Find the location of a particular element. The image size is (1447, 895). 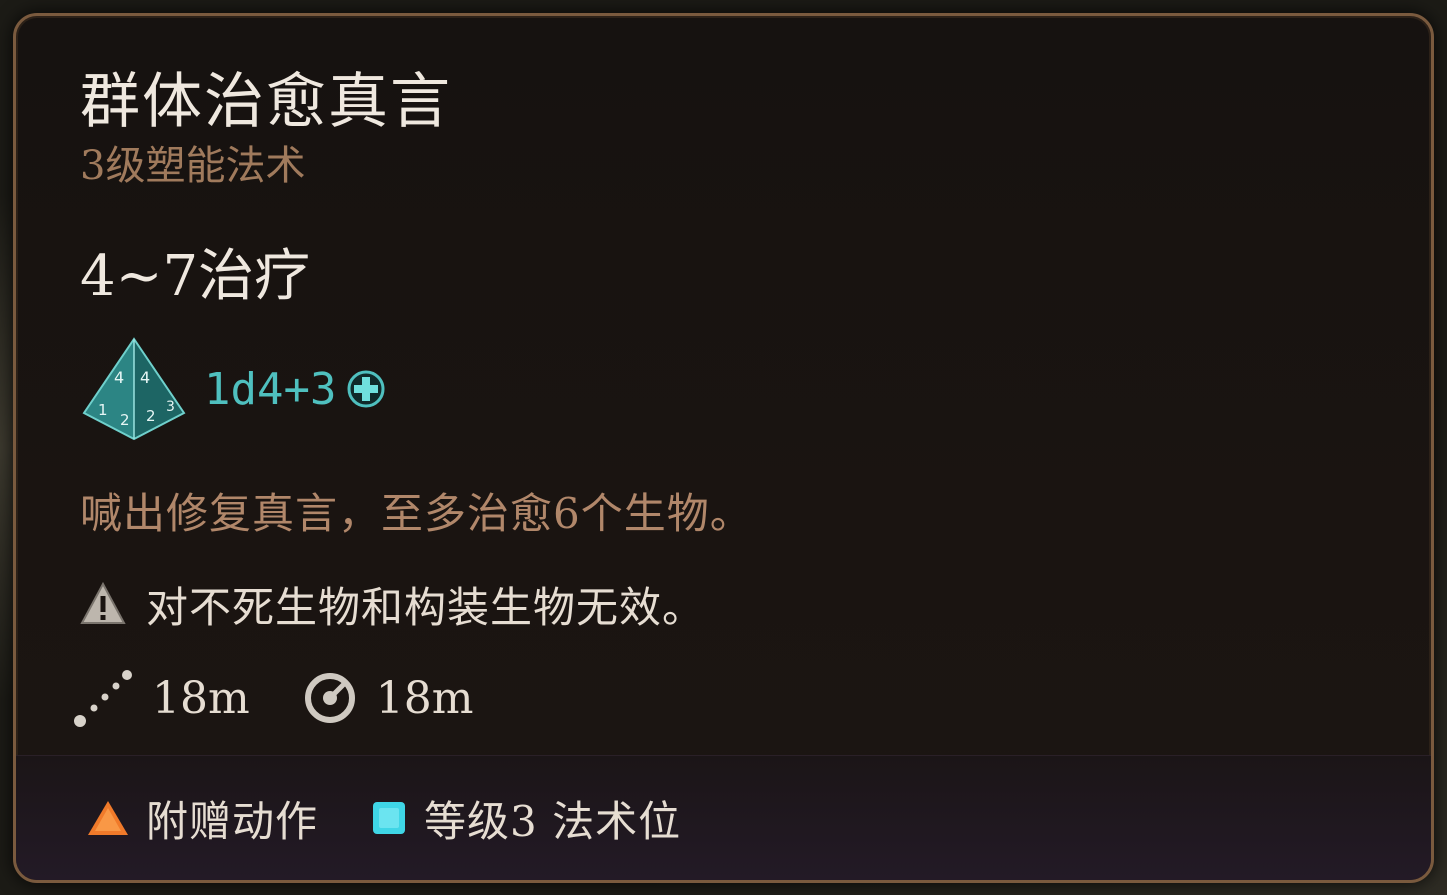

slot-cost: 等级3 法术位 is located at coordinates (553, 821).